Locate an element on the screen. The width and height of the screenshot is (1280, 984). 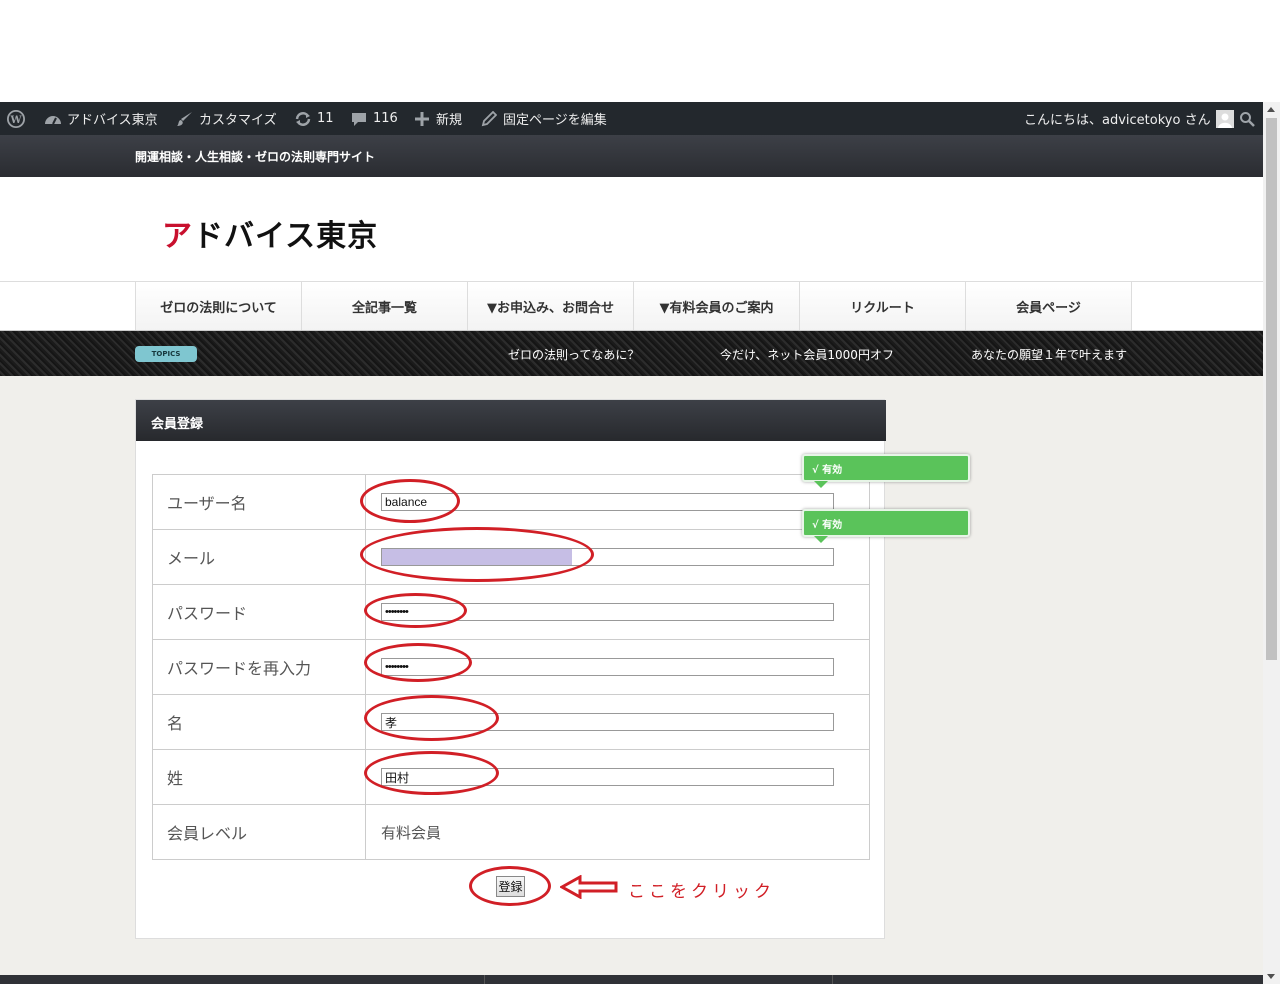
nav-item-zero-law: ゼロの法則について is located at coordinates (219, 306).